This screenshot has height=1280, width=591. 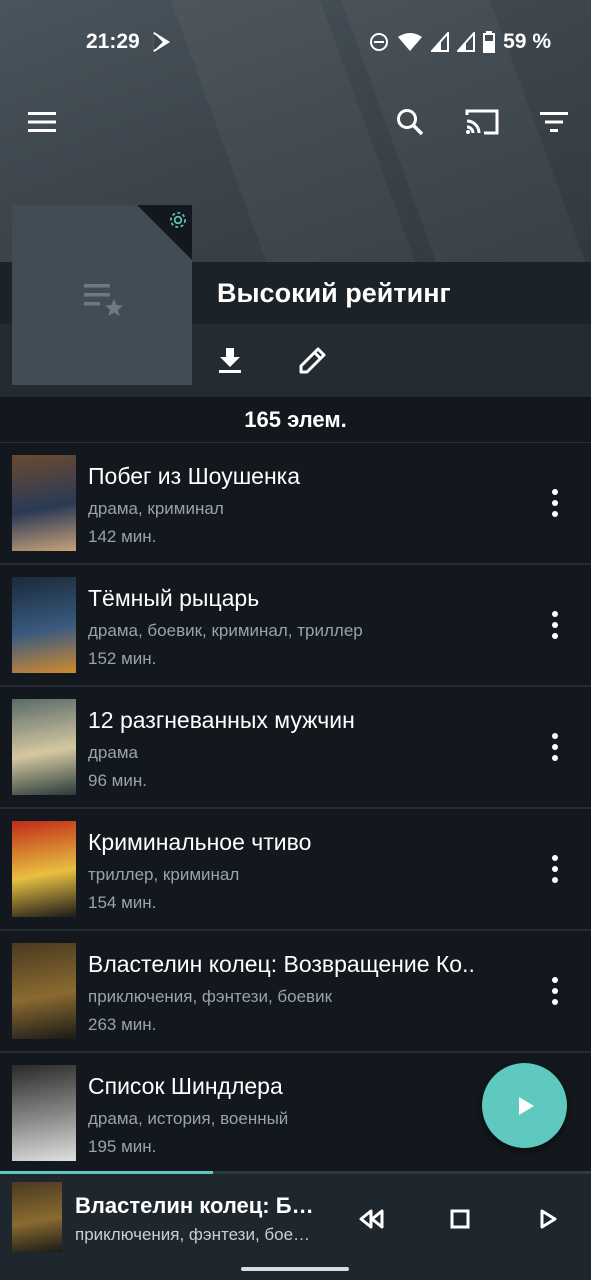 I want to click on playback-progress-fill, so click(x=106, y=1172).